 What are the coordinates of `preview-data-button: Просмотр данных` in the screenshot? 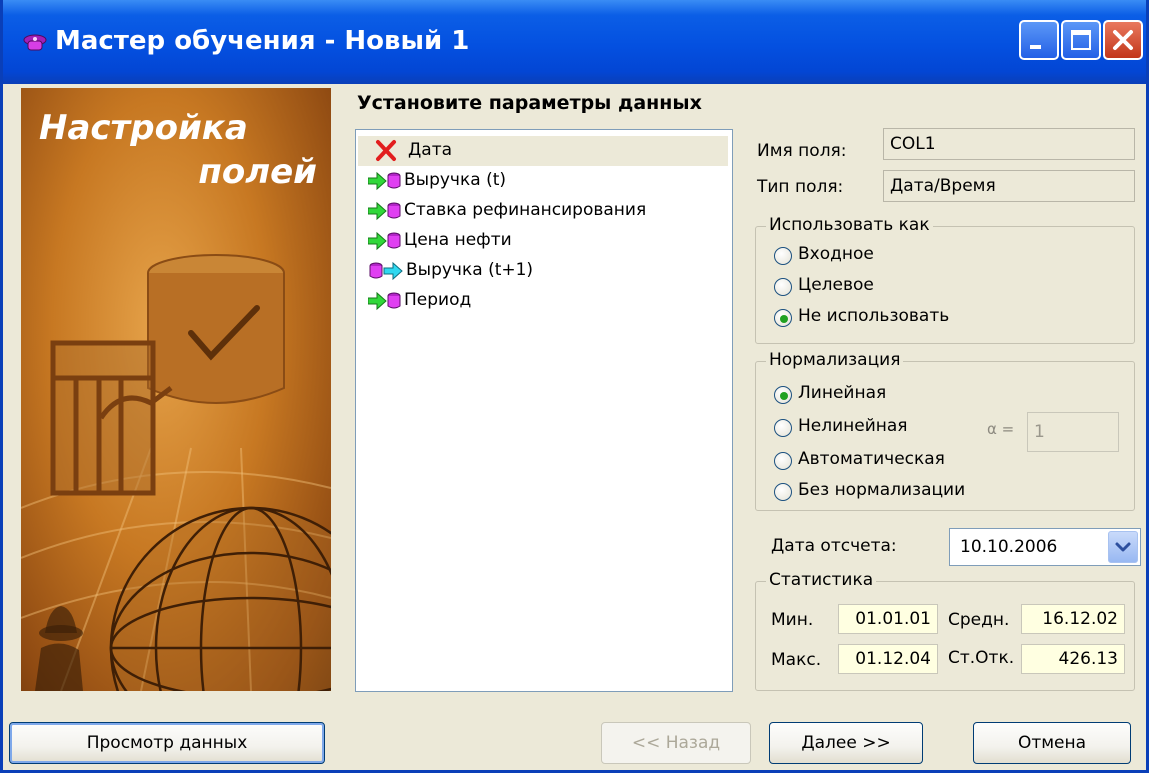 It's located at (167, 743).